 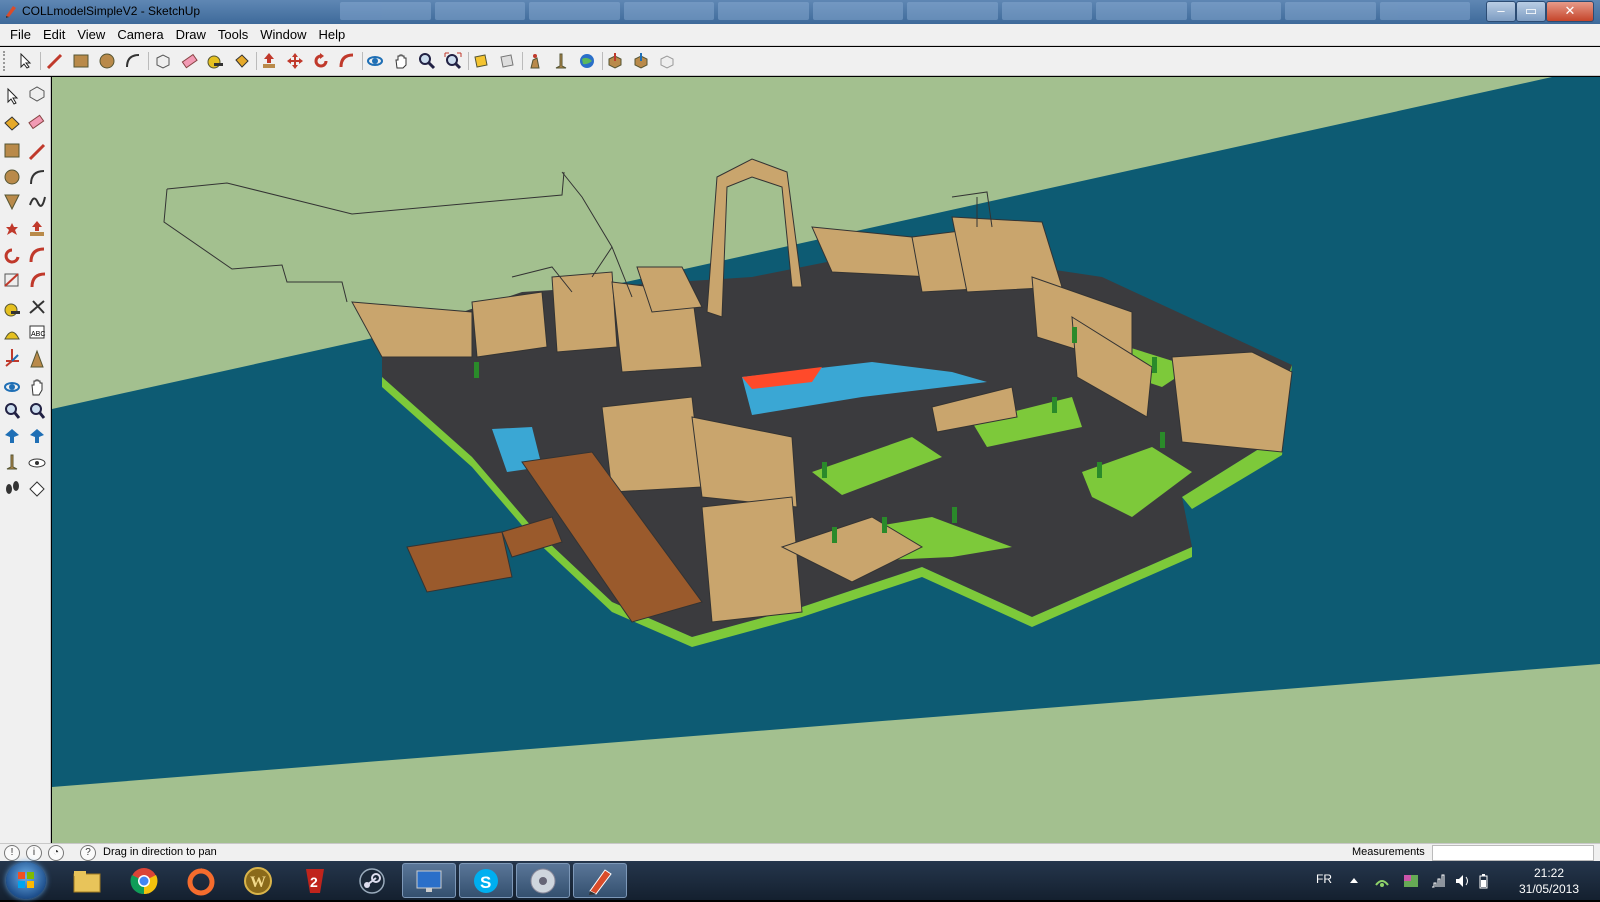 I want to click on svg-text: W, so click(x=258, y=882).